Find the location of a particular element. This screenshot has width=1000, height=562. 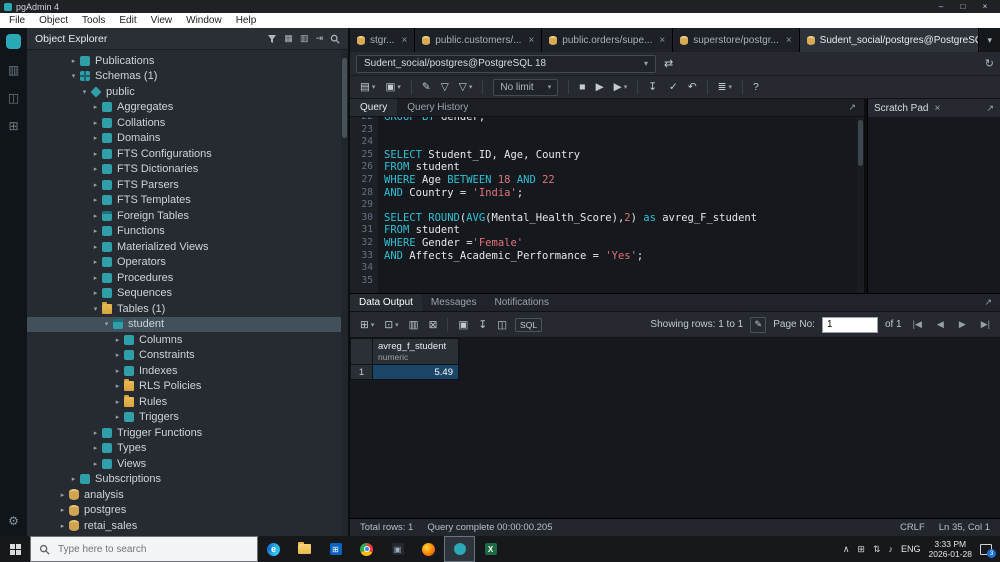

cancel-query-button: ■ is located at coordinates (582, 87).